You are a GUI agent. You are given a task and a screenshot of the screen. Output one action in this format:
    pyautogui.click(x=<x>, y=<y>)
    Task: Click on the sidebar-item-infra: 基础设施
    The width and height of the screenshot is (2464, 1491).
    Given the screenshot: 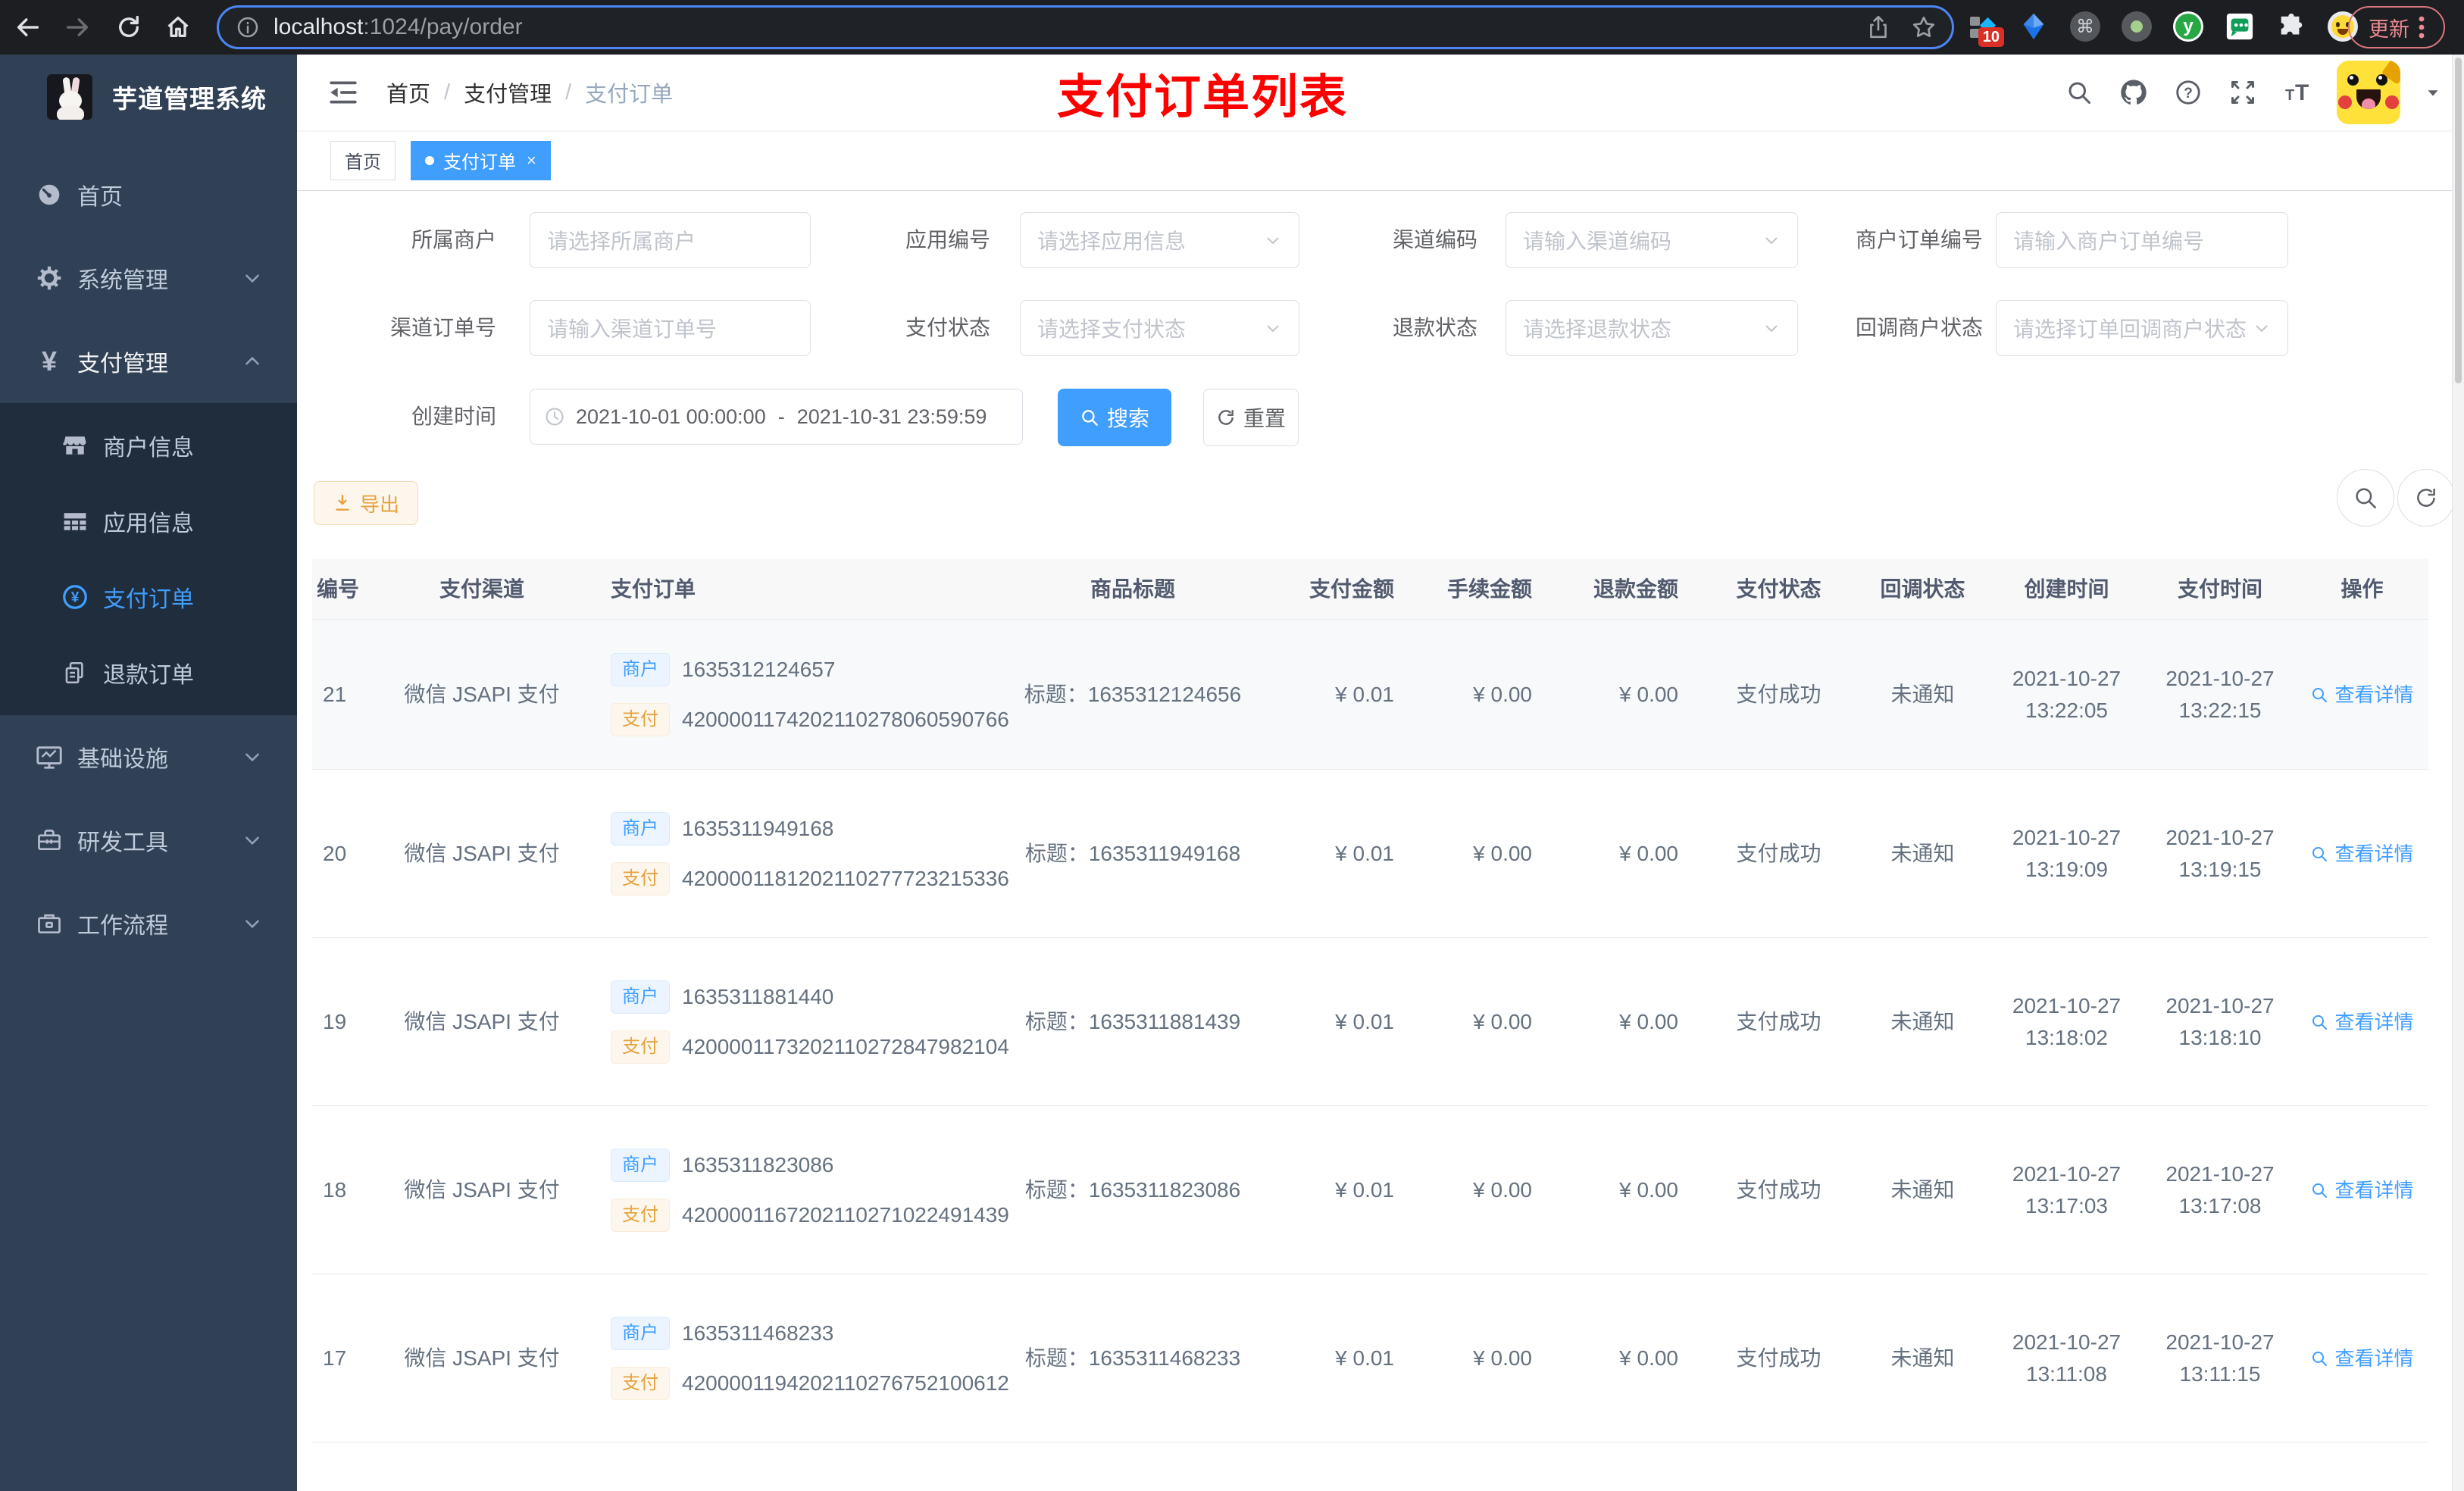 What is the action you would take?
    pyautogui.click(x=148, y=757)
    